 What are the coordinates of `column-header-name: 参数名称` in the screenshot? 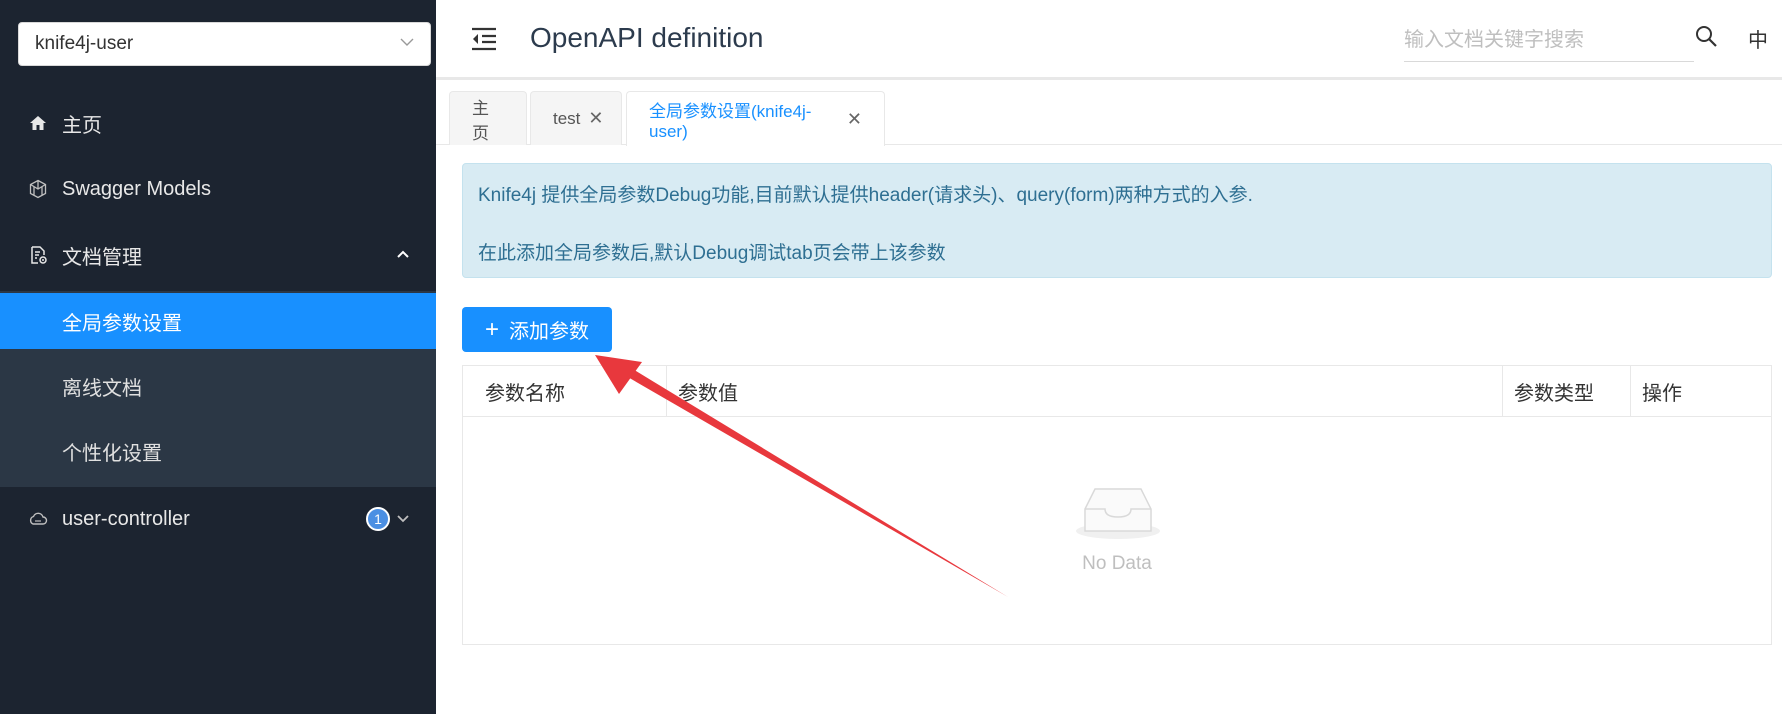 It's located at (565, 391).